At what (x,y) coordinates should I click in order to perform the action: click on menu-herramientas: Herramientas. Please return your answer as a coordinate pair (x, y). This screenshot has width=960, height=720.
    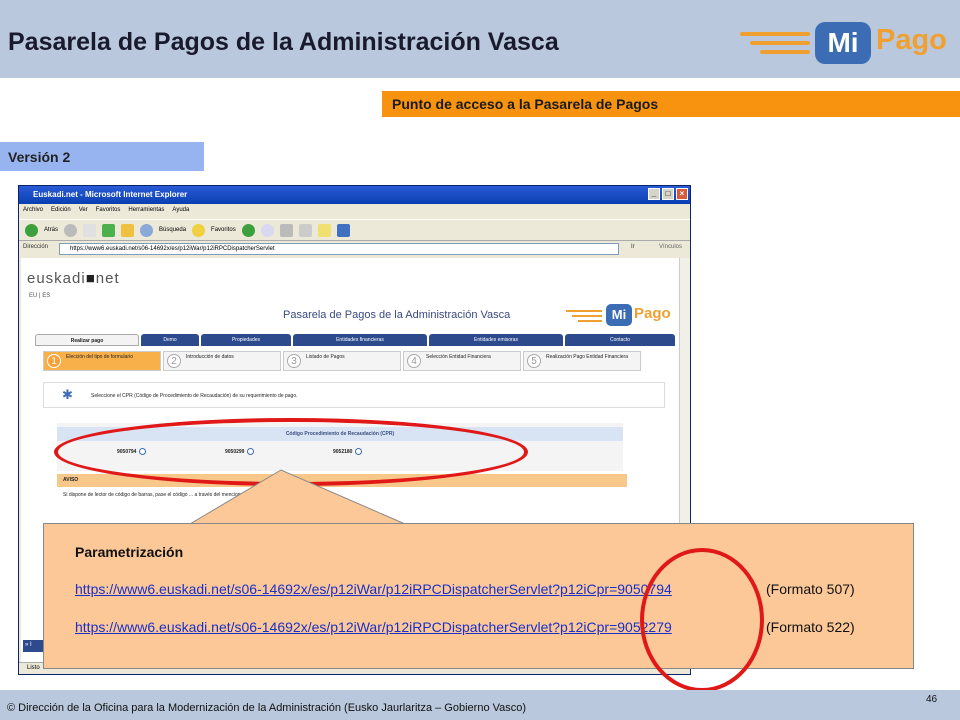
    Looking at the image, I should click on (146, 211).